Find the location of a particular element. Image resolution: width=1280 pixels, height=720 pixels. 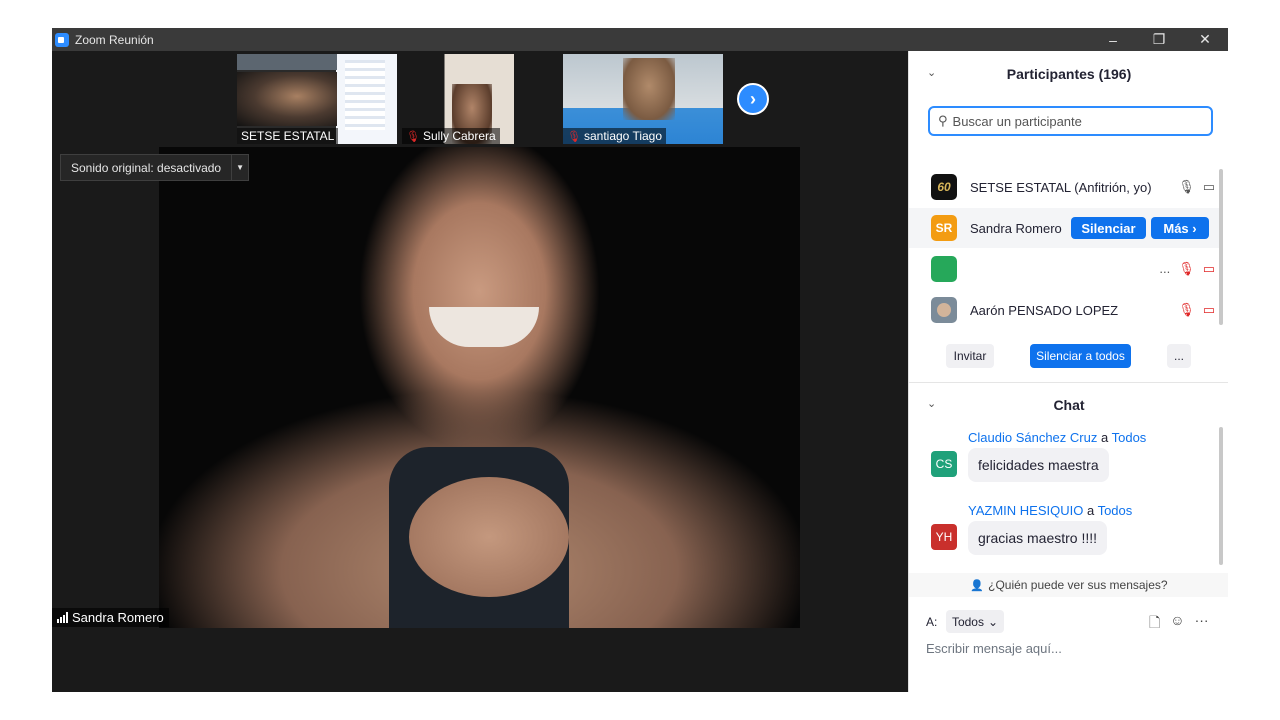

signal-strength-icon is located at coordinates (62, 617).